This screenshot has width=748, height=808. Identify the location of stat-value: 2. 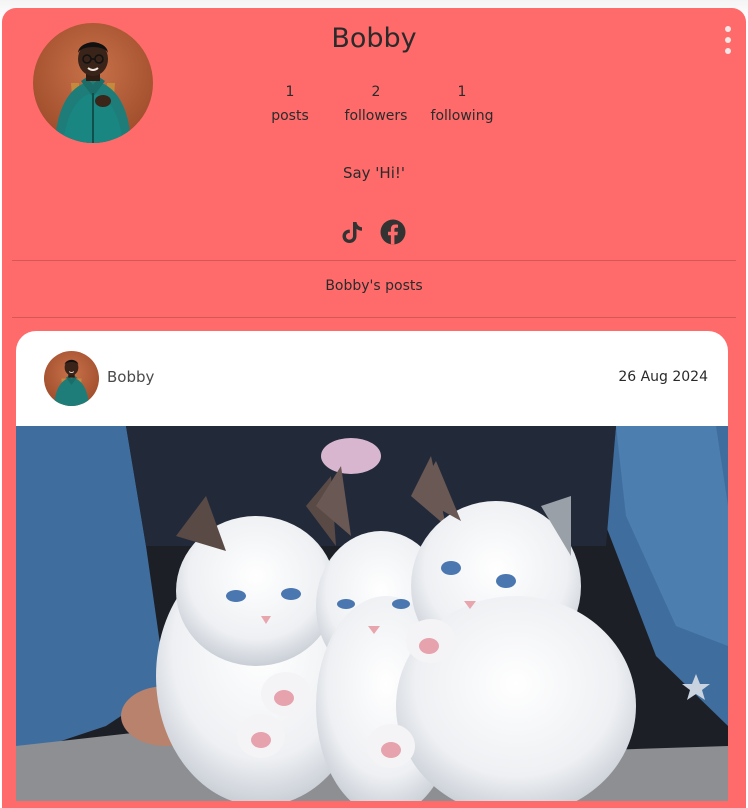
(376, 92).